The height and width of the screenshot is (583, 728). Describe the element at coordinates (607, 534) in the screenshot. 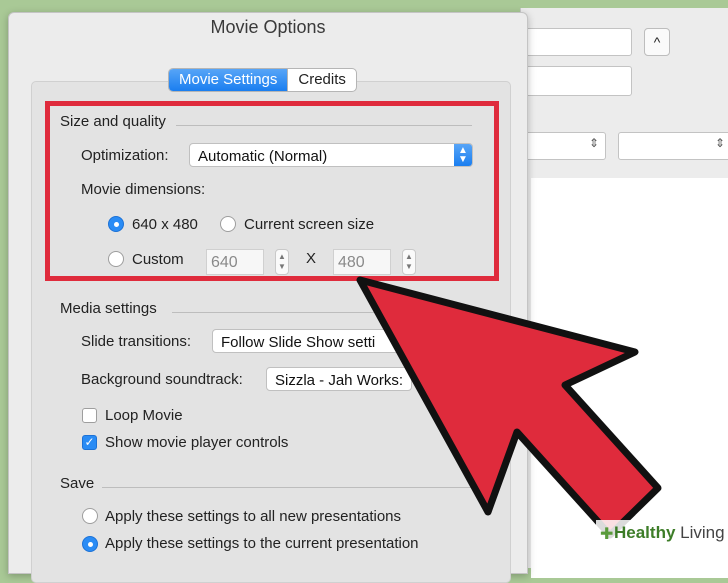

I see `leaf-icon: ✚` at that location.